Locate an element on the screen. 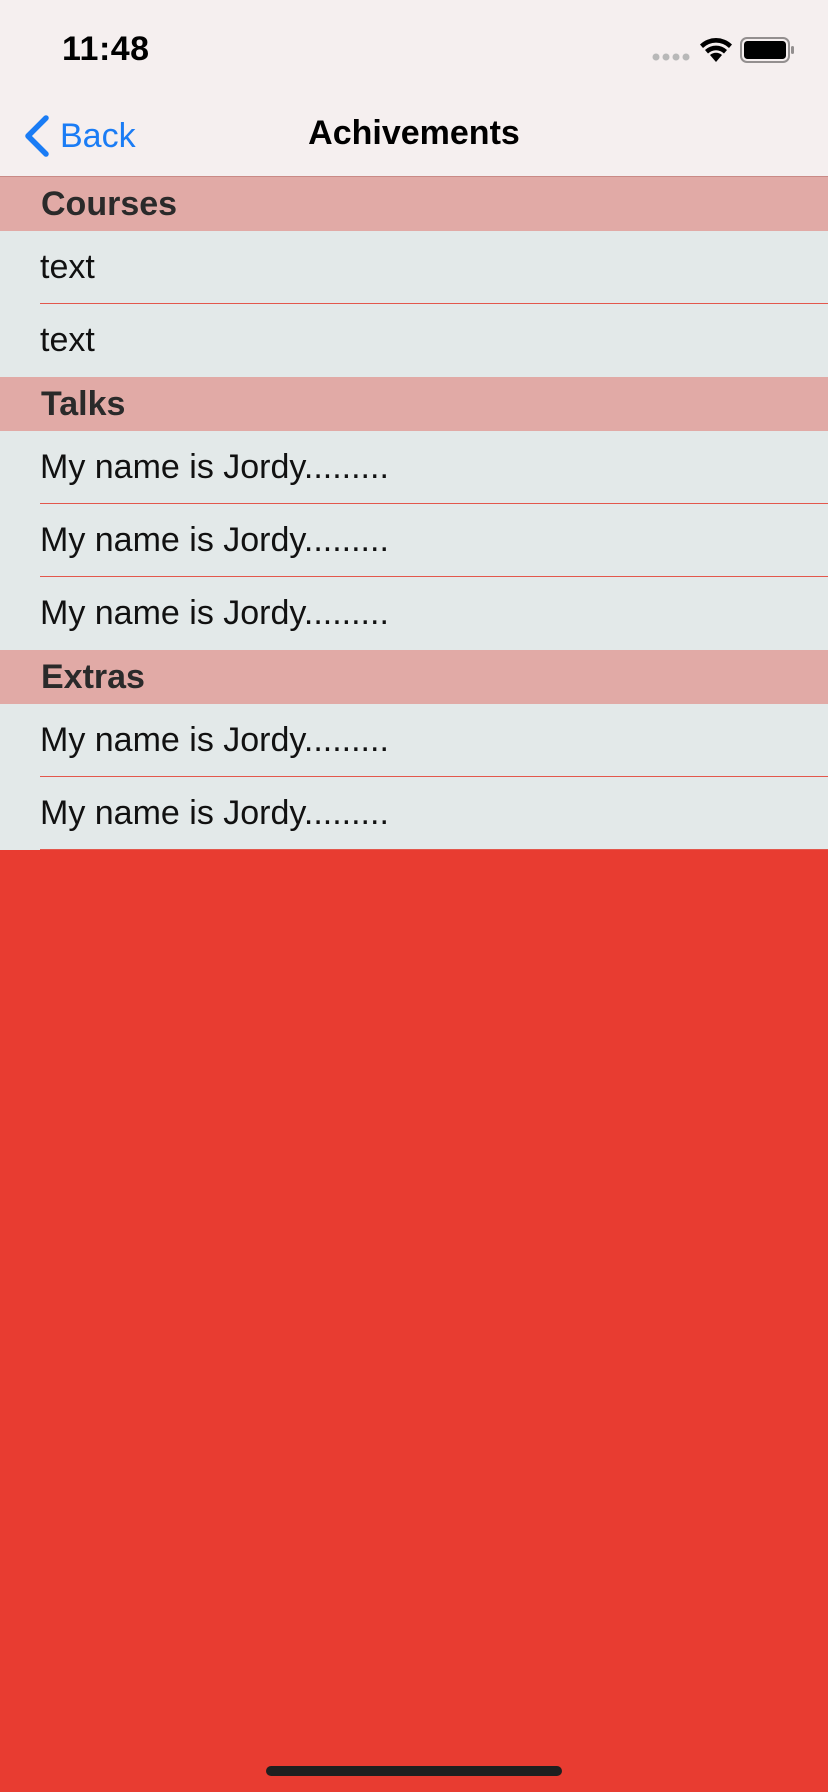 The width and height of the screenshot is (828, 1792). battery-icon is located at coordinates (767, 50).